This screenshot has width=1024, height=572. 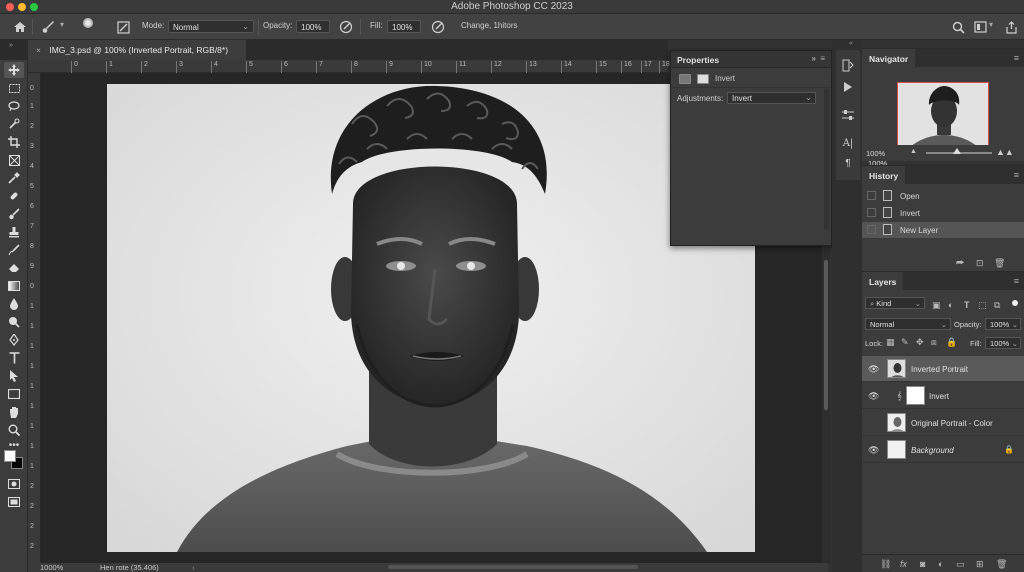 What do you see at coordinates (818, 58) in the screenshot?
I see `panel-menu-icon: » ≡` at bounding box center [818, 58].